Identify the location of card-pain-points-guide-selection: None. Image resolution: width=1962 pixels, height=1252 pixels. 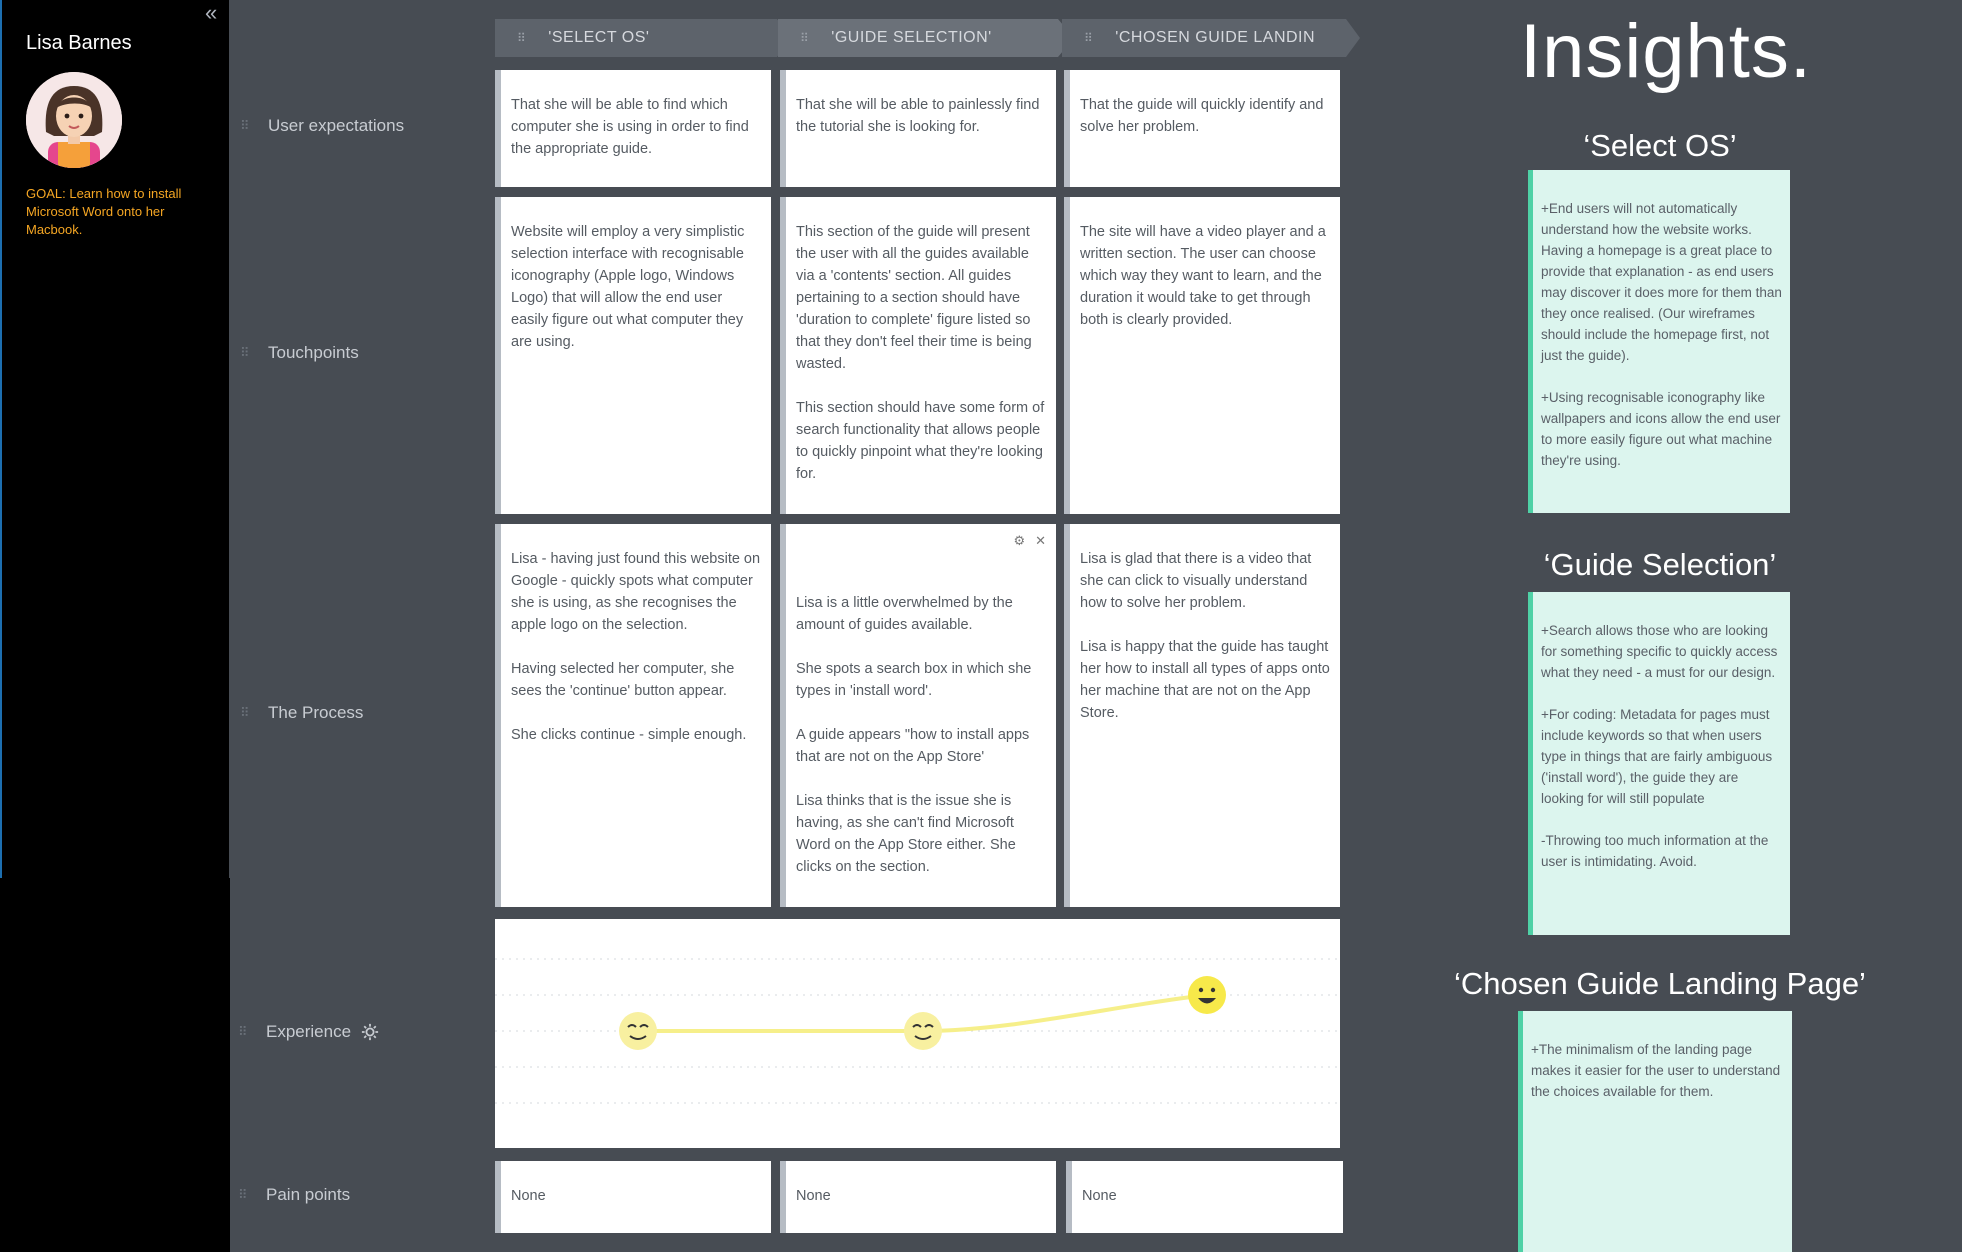
(918, 1197).